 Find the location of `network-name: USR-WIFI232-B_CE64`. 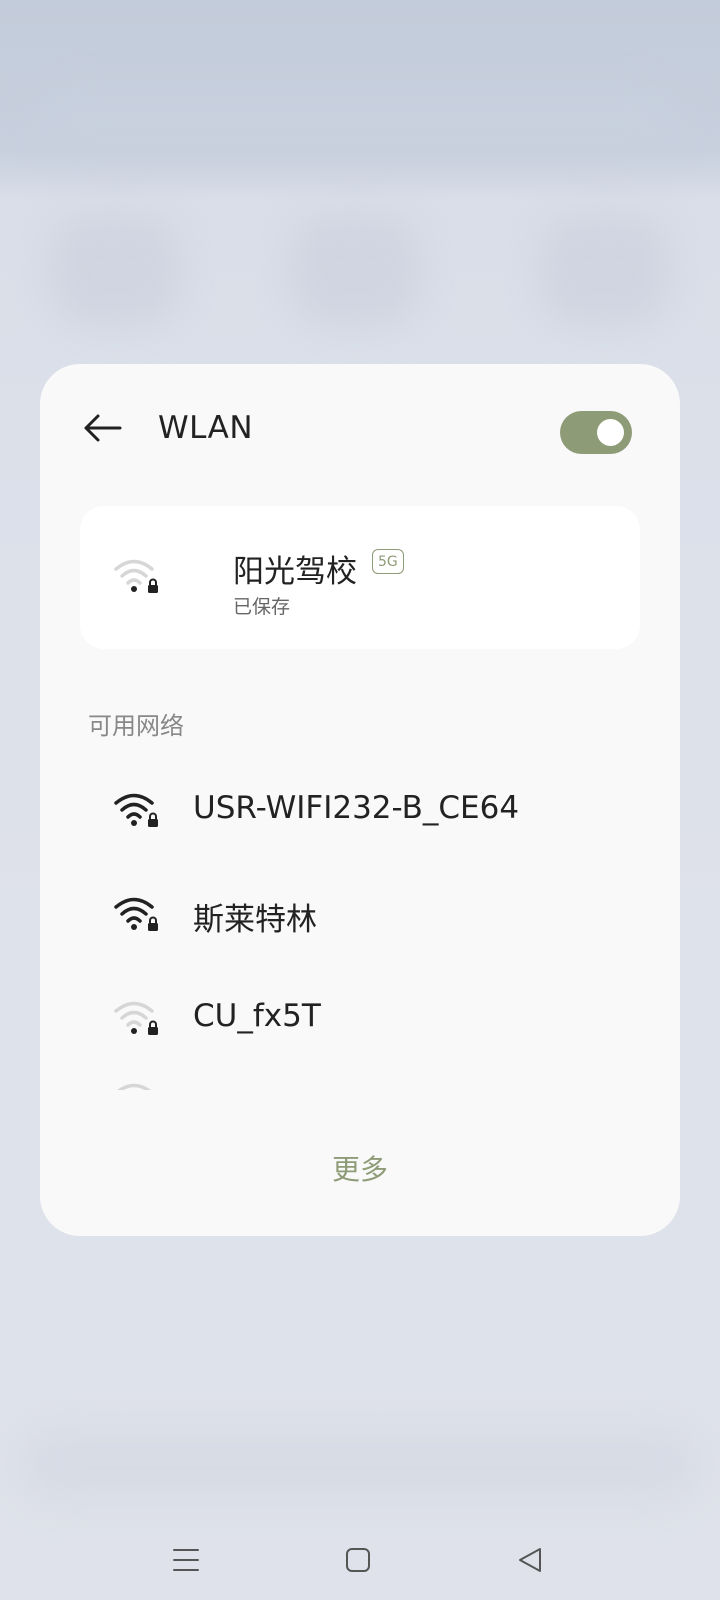

network-name: USR-WIFI232-B_CE64 is located at coordinates (356, 808).